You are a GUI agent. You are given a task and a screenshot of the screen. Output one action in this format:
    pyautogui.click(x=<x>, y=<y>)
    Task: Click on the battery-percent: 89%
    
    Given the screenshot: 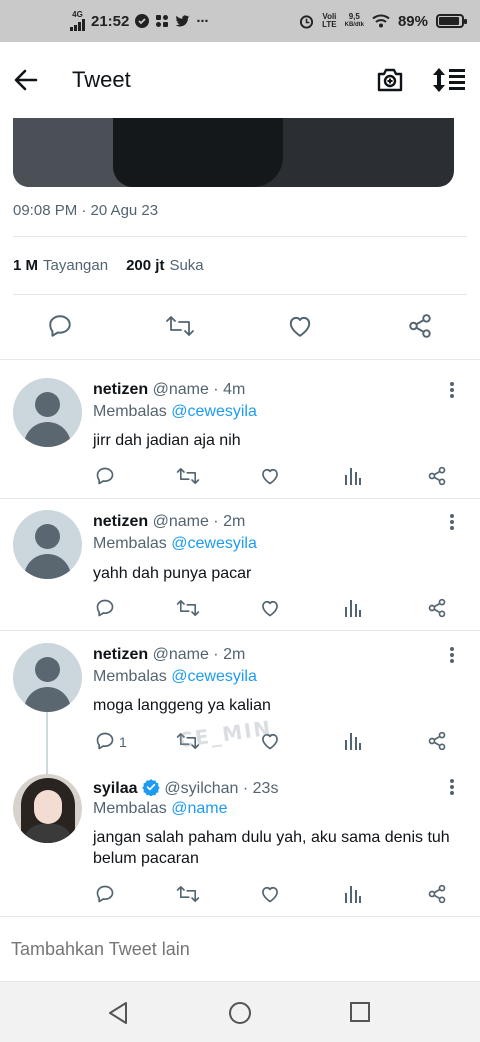 What is the action you would take?
    pyautogui.click(x=412, y=21)
    